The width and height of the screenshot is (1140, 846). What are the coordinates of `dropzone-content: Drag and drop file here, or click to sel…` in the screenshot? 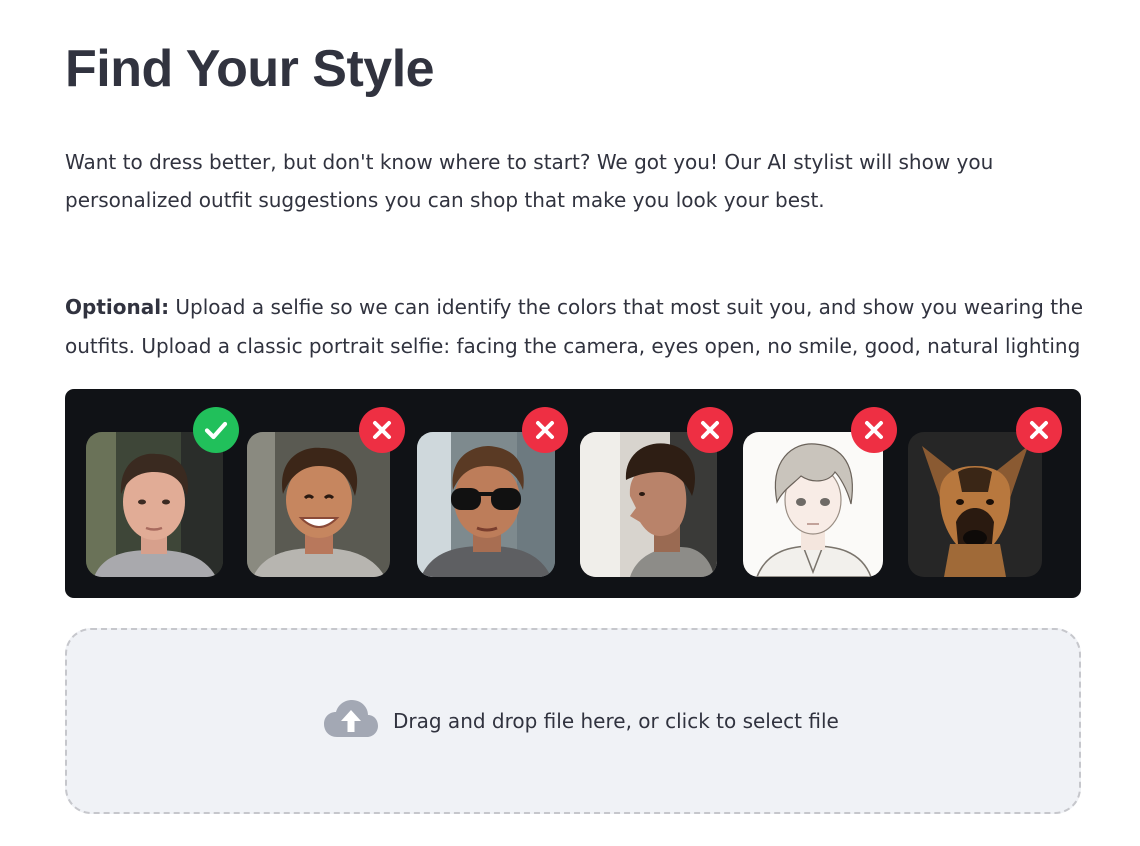 It's located at (581, 721).